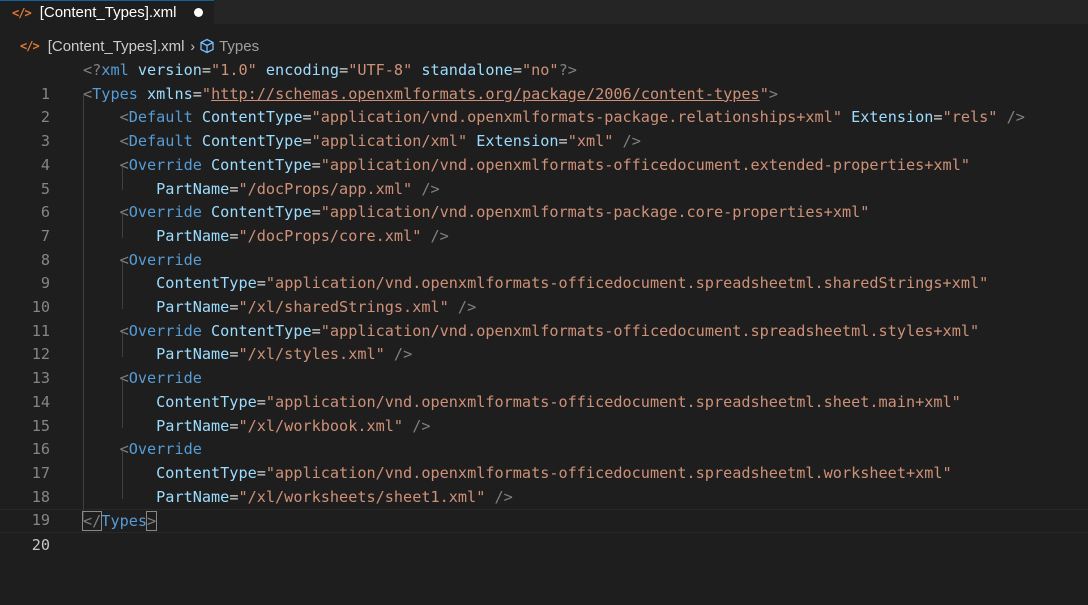 Image resolution: width=1088 pixels, height=605 pixels. Describe the element at coordinates (544, 12) in the screenshot. I see `editor-tab-bar: </> [Content_Types].xml` at that location.